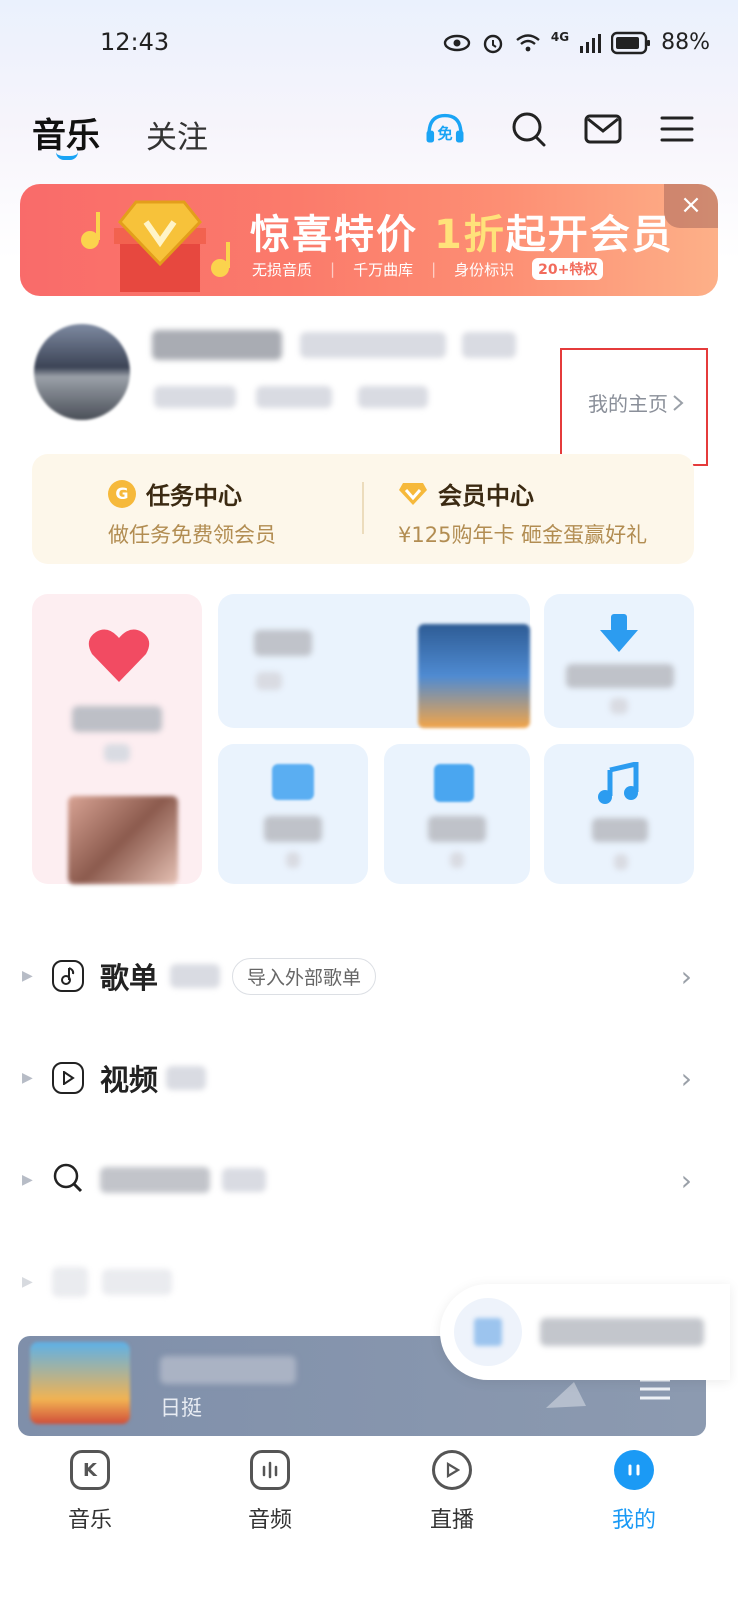 This screenshot has height=1600, width=738. I want to click on playlist-icon, so click(68, 976).